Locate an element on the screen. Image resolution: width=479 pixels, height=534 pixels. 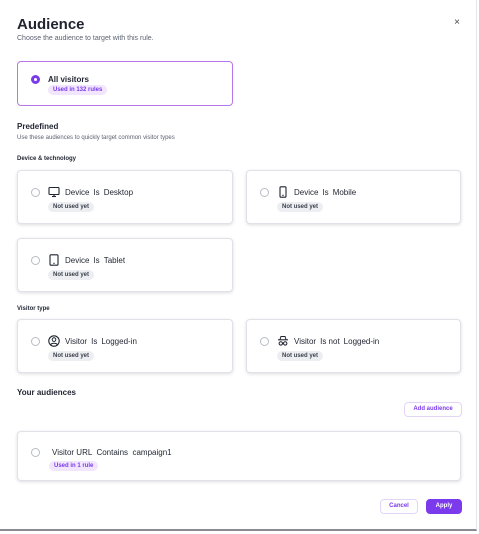
device-tablet-usage-badge: Not used yet is located at coordinates (71, 275).